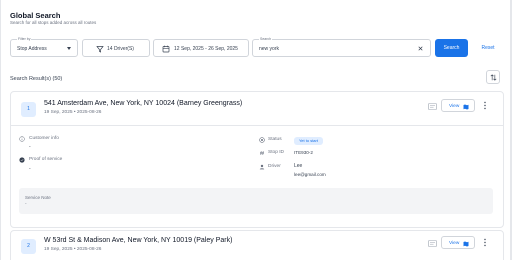 This screenshot has height=260, width=512. I want to click on check-circle-icon, so click(22, 160).